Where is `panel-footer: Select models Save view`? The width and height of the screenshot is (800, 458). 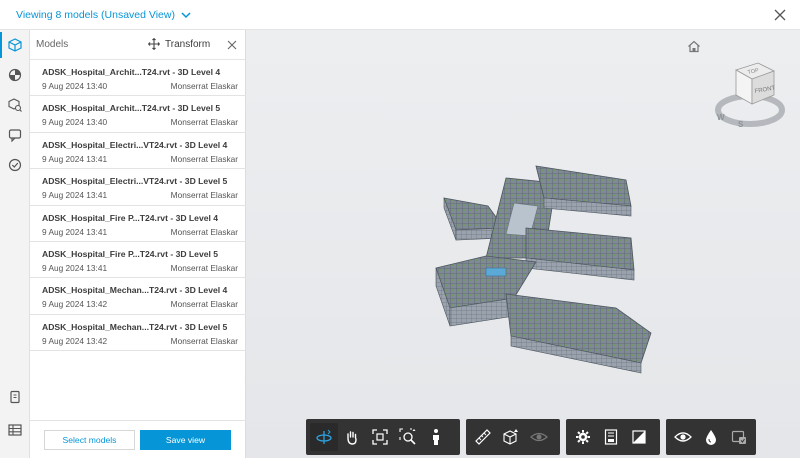
panel-footer: Select models Save view is located at coordinates (138, 439).